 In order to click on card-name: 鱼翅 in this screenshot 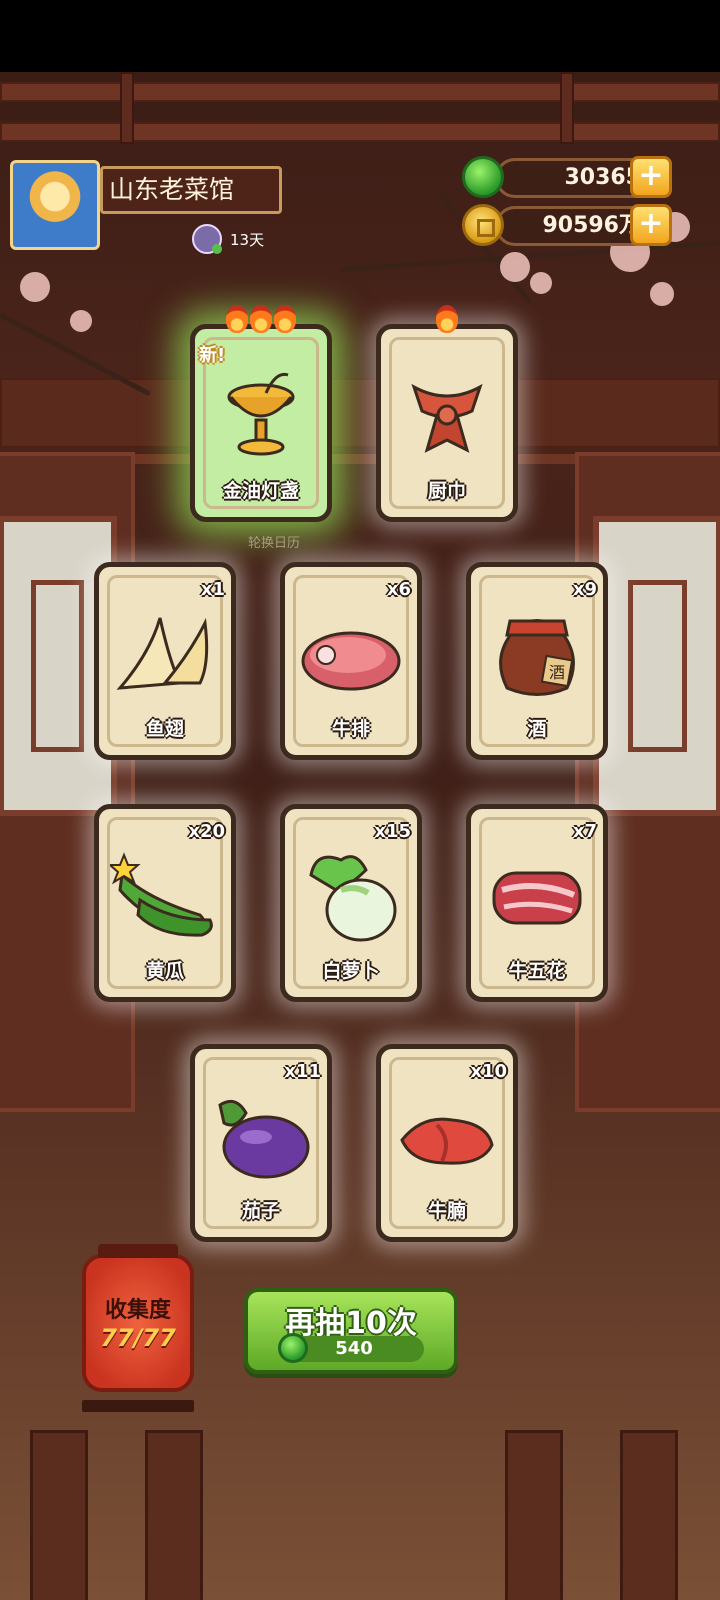, I will do `click(164, 729)`.